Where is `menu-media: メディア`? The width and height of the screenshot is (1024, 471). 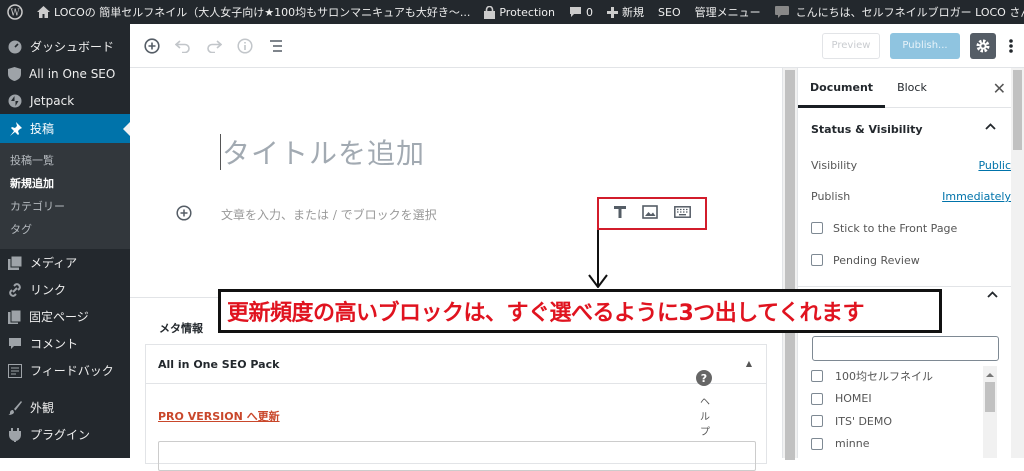 menu-media: メディア is located at coordinates (65, 262).